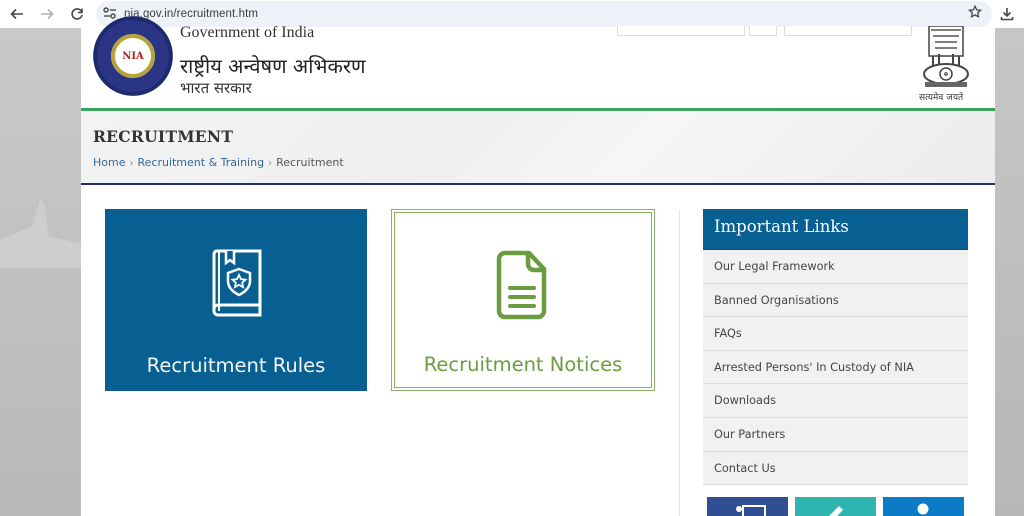 The height and width of the screenshot is (516, 1024). Describe the element at coordinates (835, 267) in the screenshot. I see `link-legal-framework: Our Legal Framework` at that location.